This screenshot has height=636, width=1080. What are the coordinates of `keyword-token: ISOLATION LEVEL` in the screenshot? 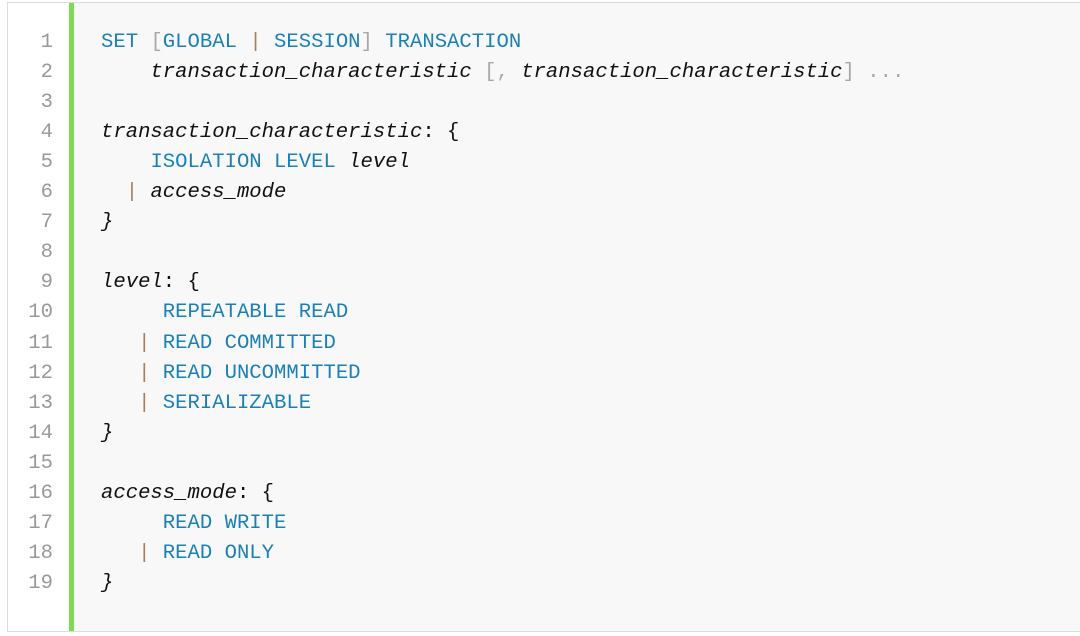 It's located at (249, 163).